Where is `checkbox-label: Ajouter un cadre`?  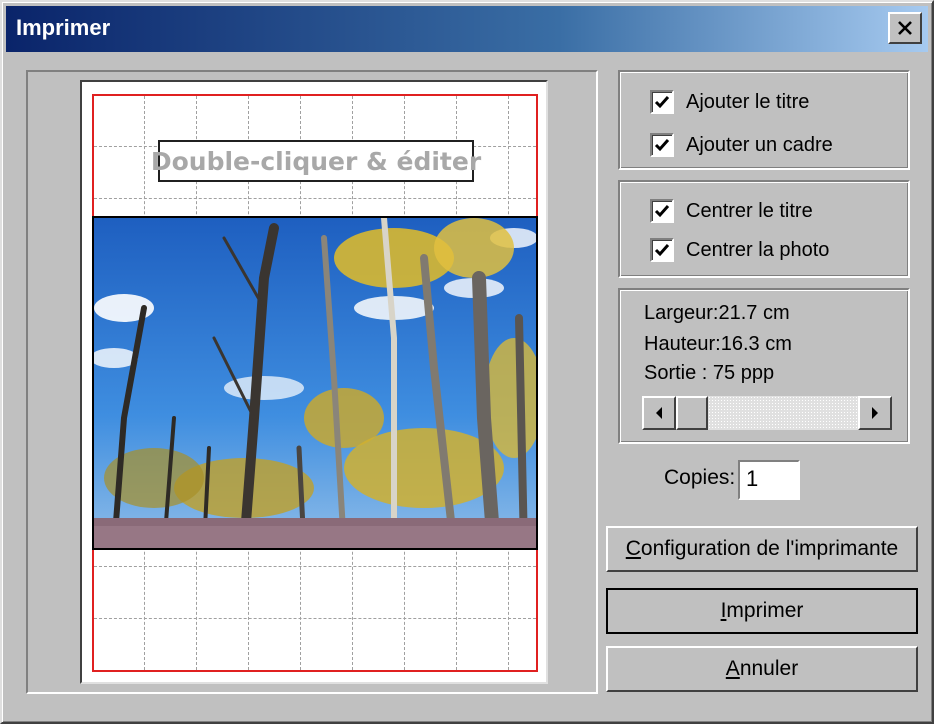 checkbox-label: Ajouter un cadre is located at coordinates (759, 144).